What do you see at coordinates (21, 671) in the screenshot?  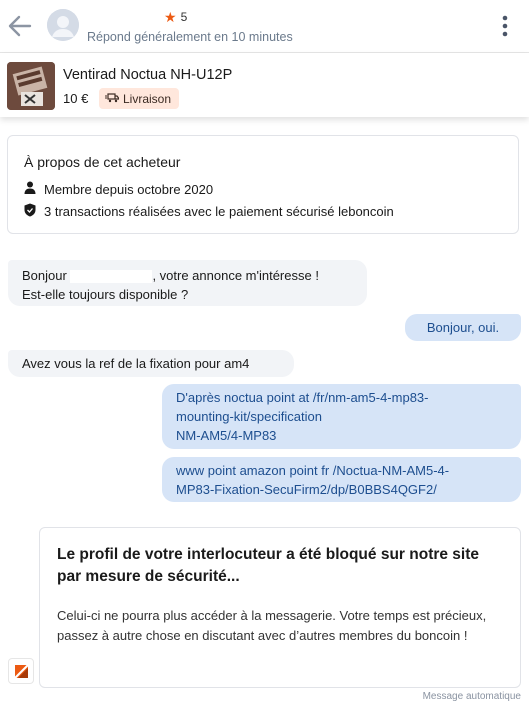 I see `leboncoin-logo-icon` at bounding box center [21, 671].